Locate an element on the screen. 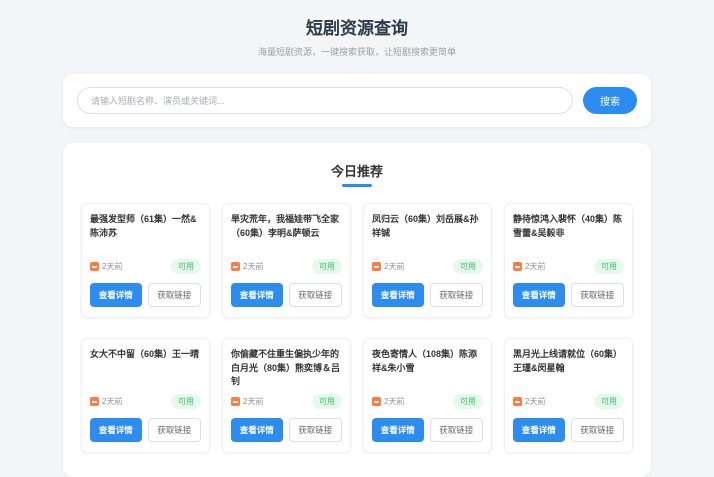 This screenshot has height=477, width=714. drama-card: 静待惊鸿入裴怀（40集）陈雪蕾&吴毅非 2天前 可用 查看详情 获取链接 is located at coordinates (568, 260).